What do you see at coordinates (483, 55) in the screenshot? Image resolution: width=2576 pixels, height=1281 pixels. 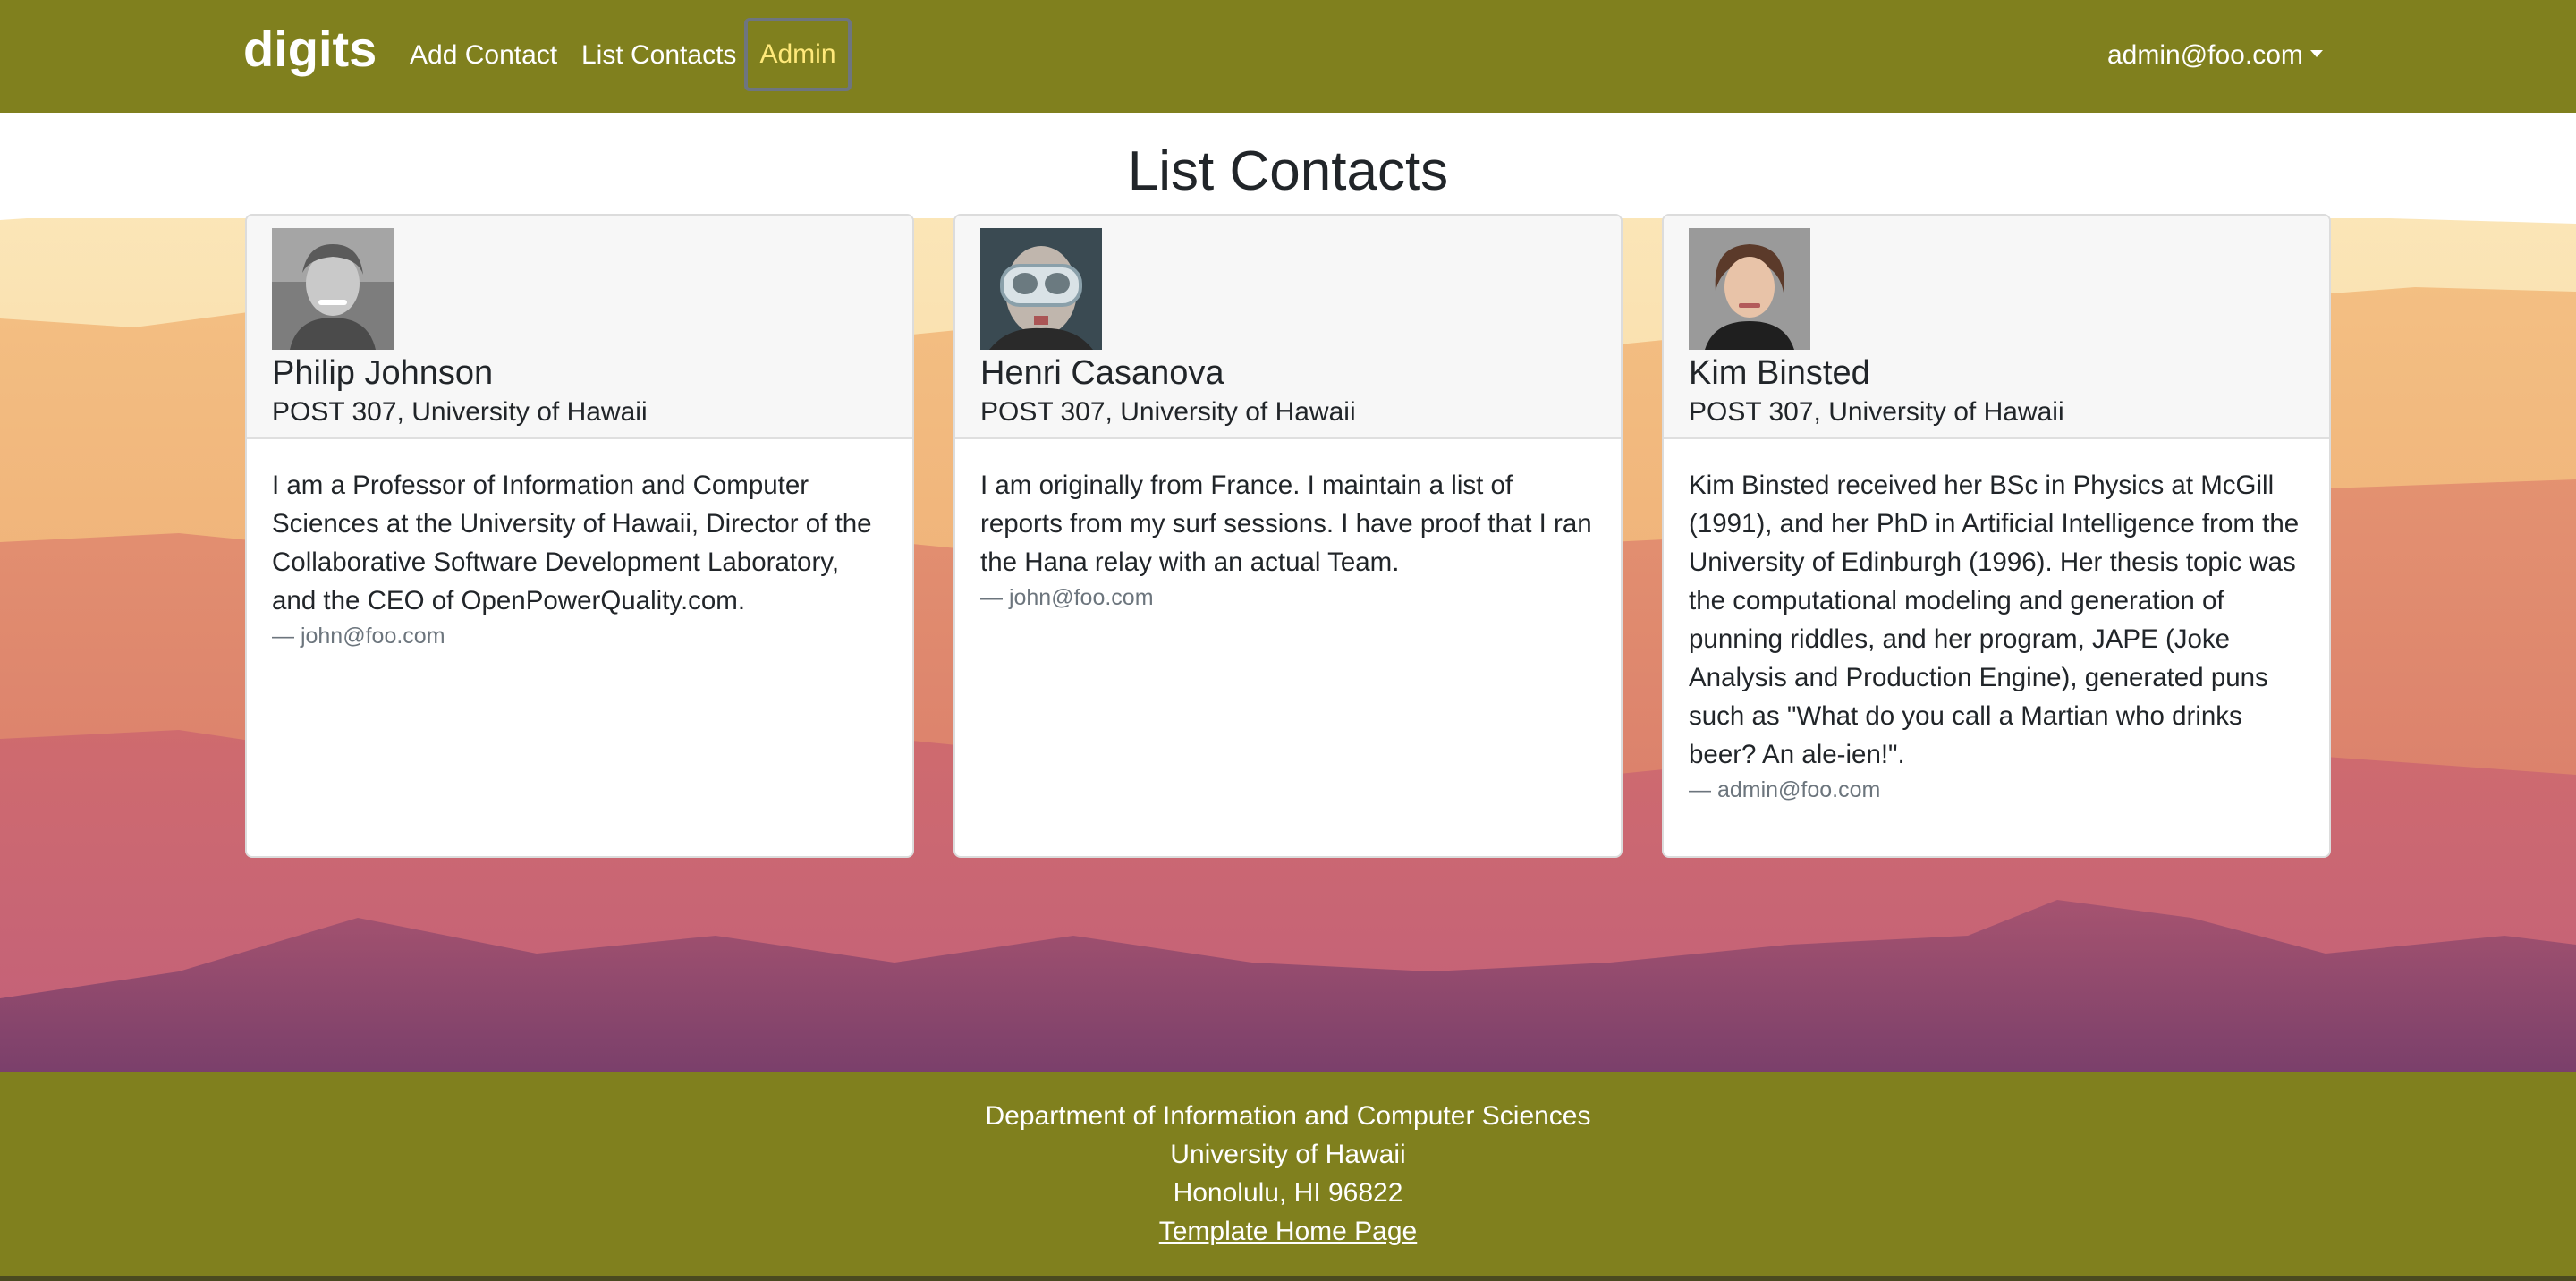 I see `nav-add-contact: Add Contact` at bounding box center [483, 55].